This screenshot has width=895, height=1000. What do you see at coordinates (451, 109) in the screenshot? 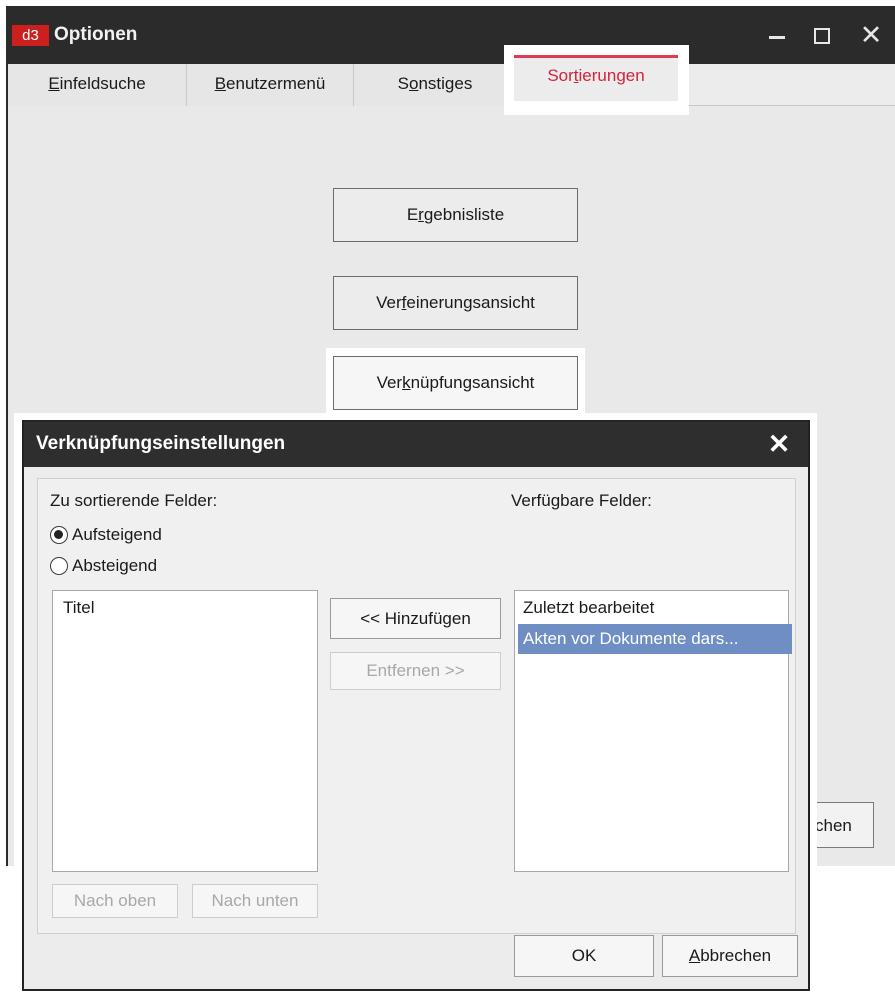
I see `tab-strip: Einfeldsuche Benutzermenü Sonstiges` at bounding box center [451, 109].